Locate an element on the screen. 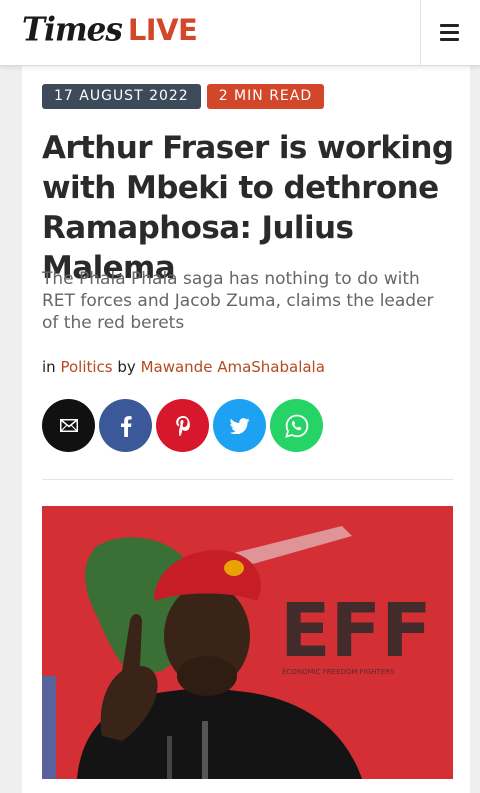 The image size is (480, 793). twitter-icon is located at coordinates (239, 425).